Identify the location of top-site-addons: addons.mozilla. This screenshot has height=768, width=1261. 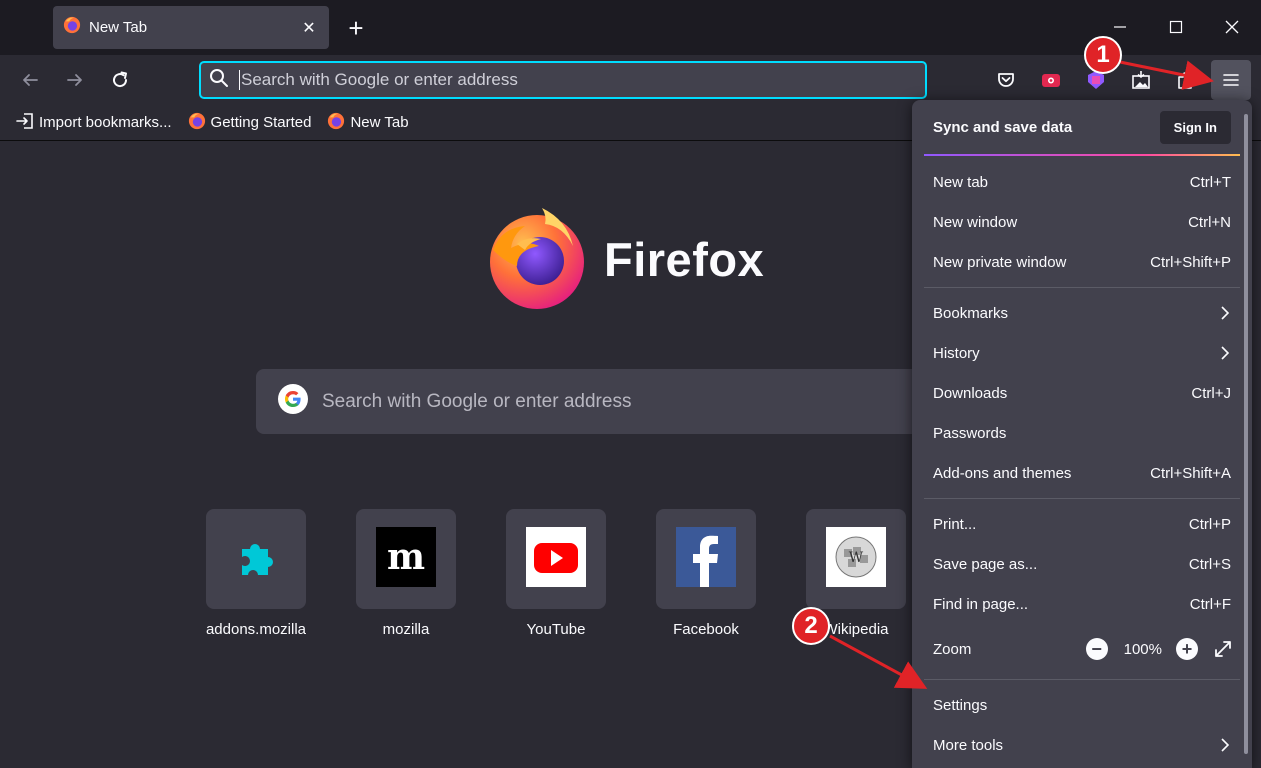
(256, 573).